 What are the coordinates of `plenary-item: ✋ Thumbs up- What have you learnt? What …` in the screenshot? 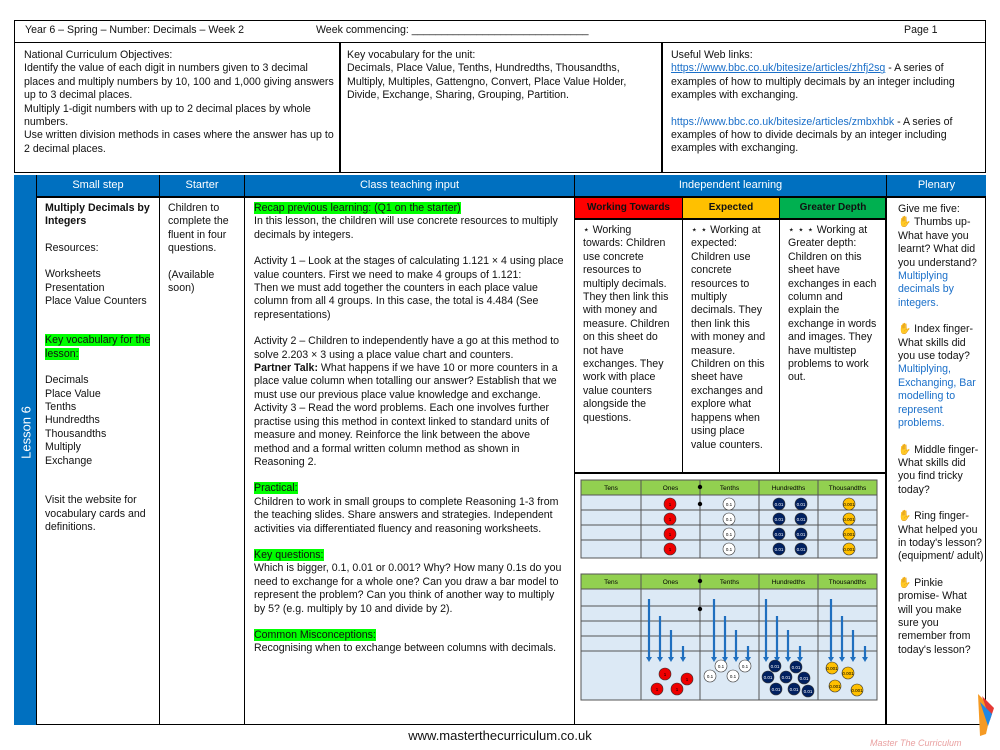 It's located at (937, 262).